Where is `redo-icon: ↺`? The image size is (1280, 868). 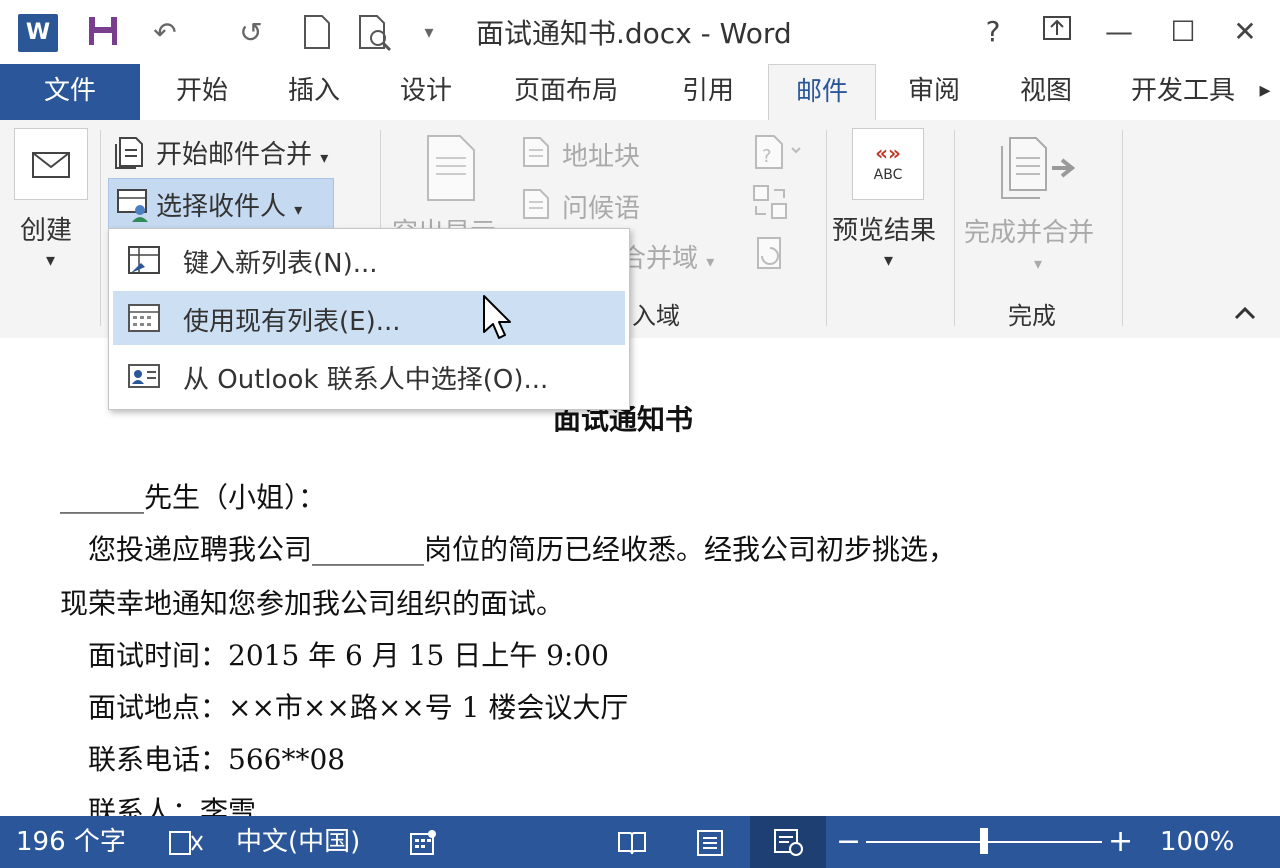
redo-icon: ↺ is located at coordinates (251, 33).